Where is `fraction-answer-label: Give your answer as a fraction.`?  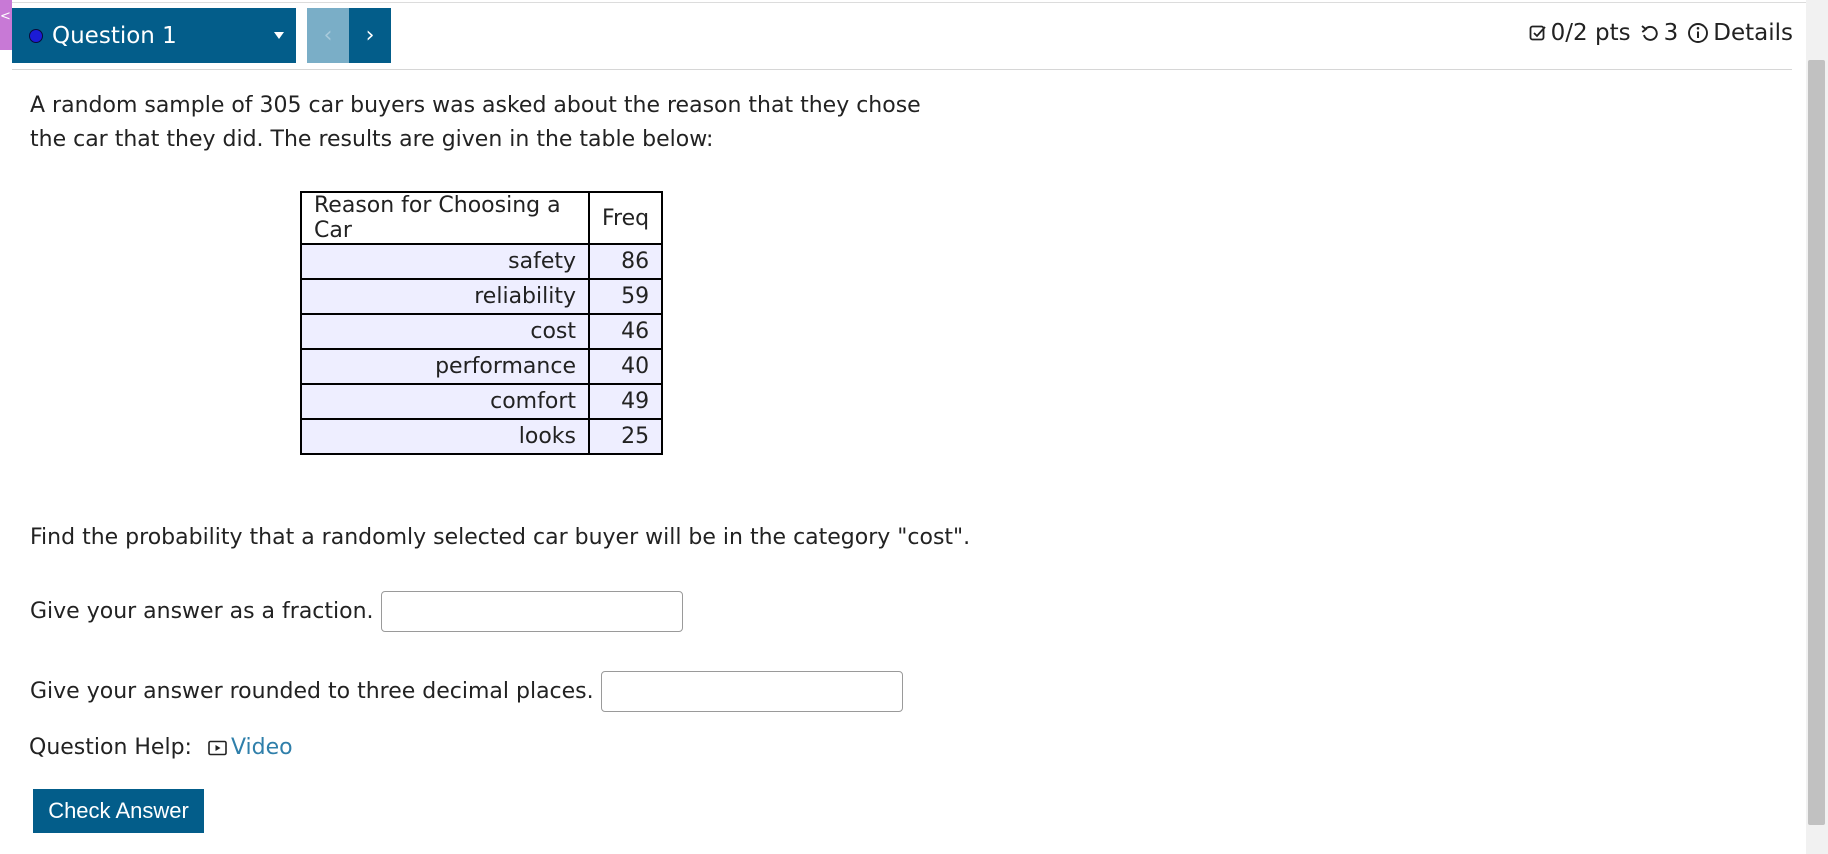 fraction-answer-label: Give your answer as a fraction. is located at coordinates (202, 611).